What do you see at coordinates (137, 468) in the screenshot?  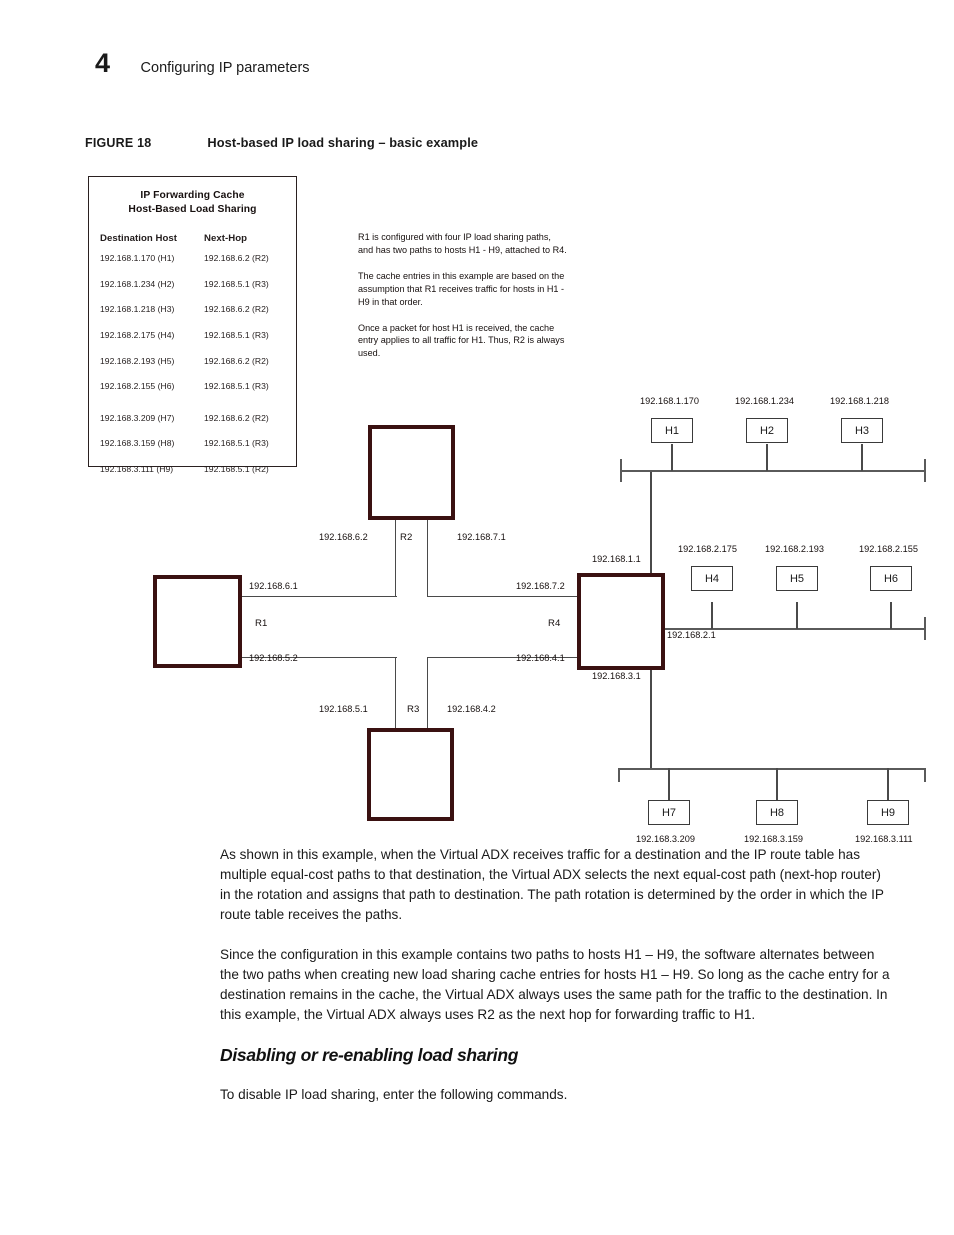 I see `cell-destination: 192.168.3.111 (H9)` at bounding box center [137, 468].